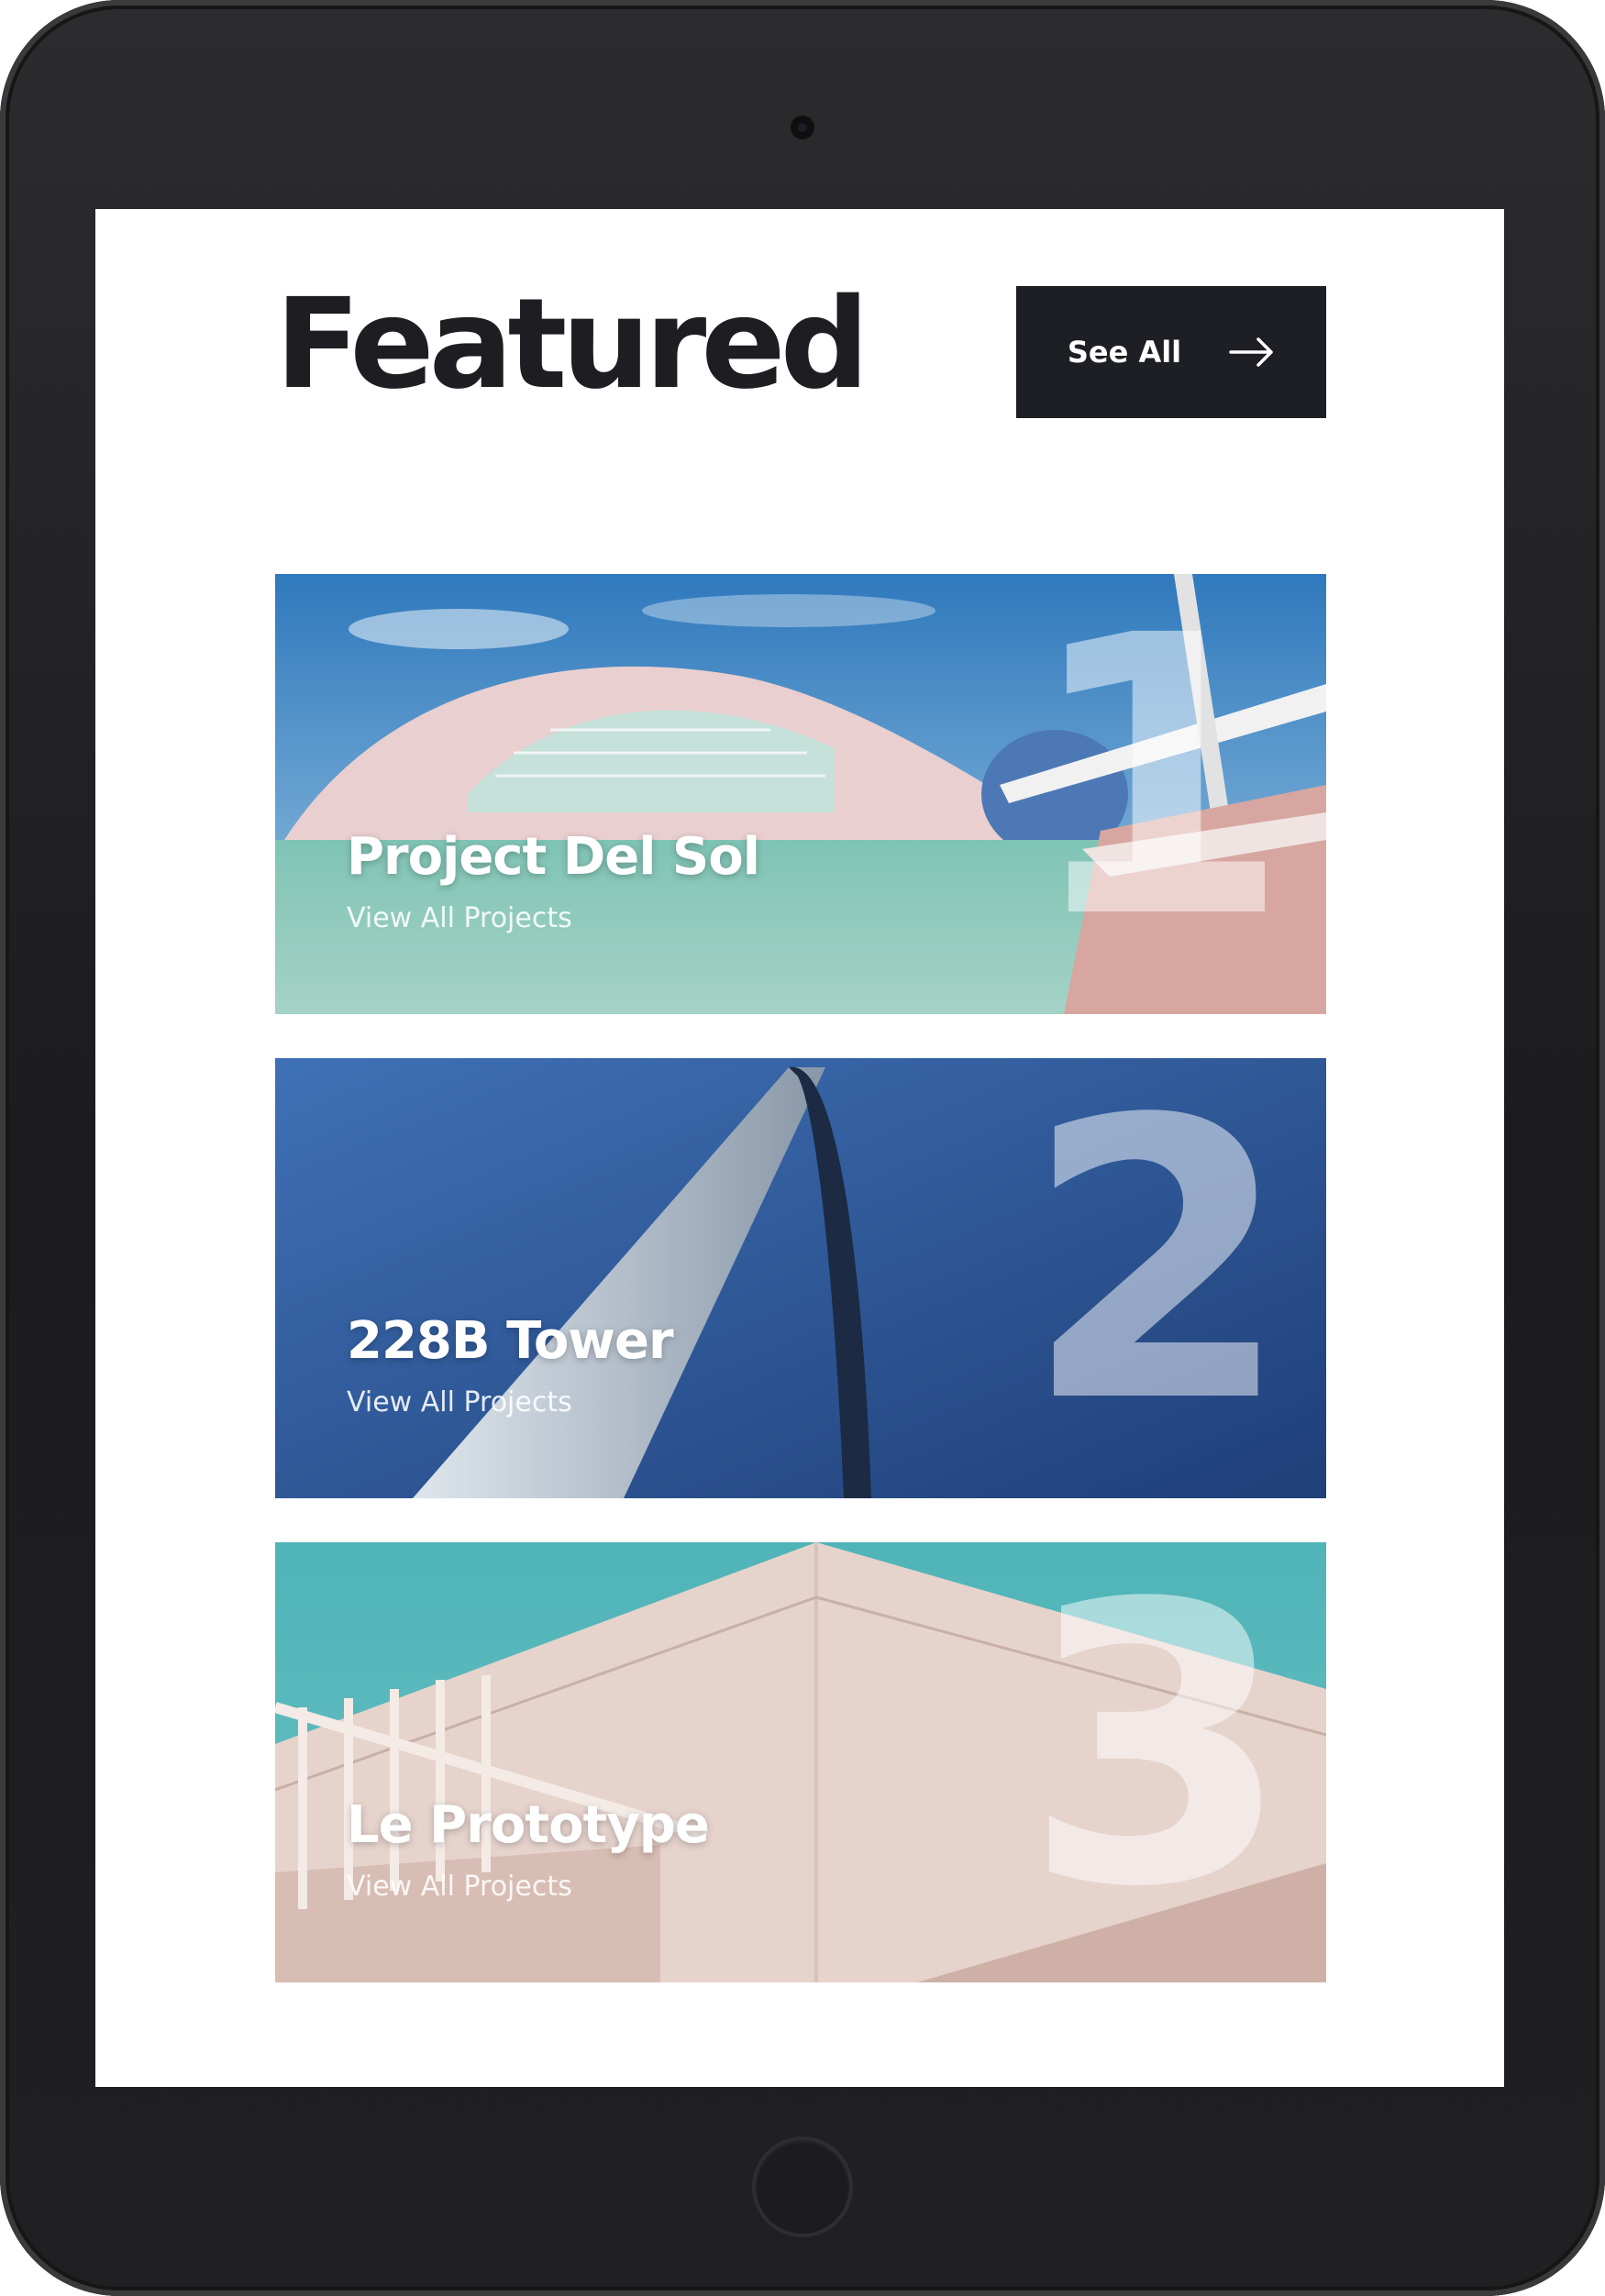  What do you see at coordinates (553, 857) in the screenshot?
I see `project-title-1: Project Del Sol` at bounding box center [553, 857].